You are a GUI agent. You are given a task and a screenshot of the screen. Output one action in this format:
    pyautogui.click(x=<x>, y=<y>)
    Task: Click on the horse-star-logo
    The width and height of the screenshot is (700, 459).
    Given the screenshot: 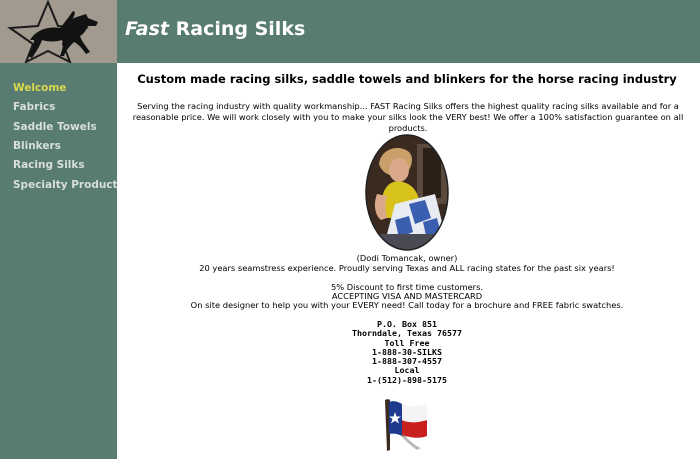 What is the action you would take?
    pyautogui.click(x=58, y=31)
    